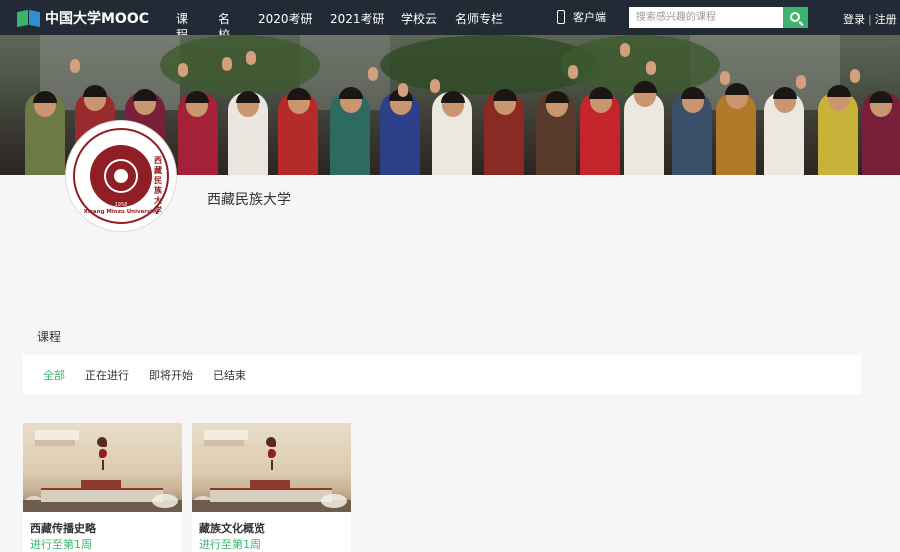  I want to click on logo-english-name: Xizang Minzu University, so click(121, 212).